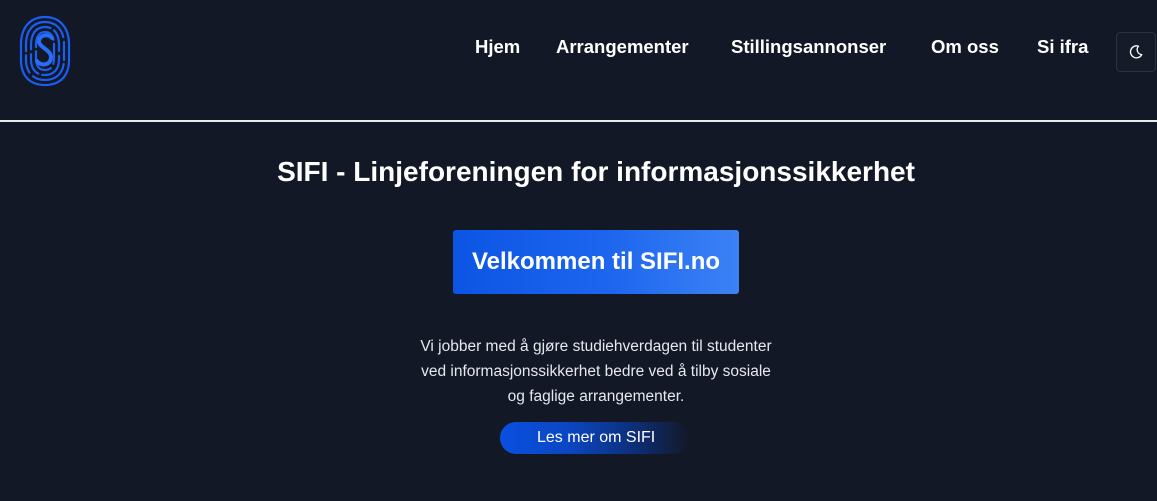 The width and height of the screenshot is (1157, 501). I want to click on moon-icon, so click(1136, 52).